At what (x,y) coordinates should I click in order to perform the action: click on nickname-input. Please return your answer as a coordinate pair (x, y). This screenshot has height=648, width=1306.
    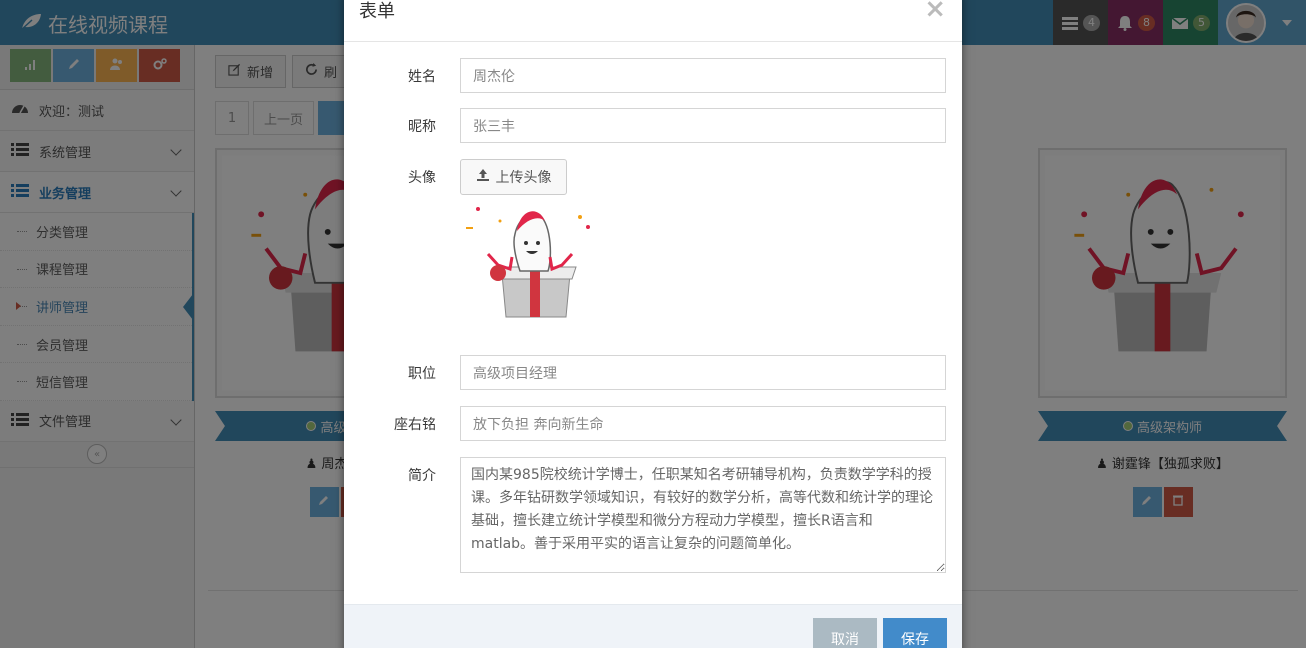
    Looking at the image, I should click on (703, 125).